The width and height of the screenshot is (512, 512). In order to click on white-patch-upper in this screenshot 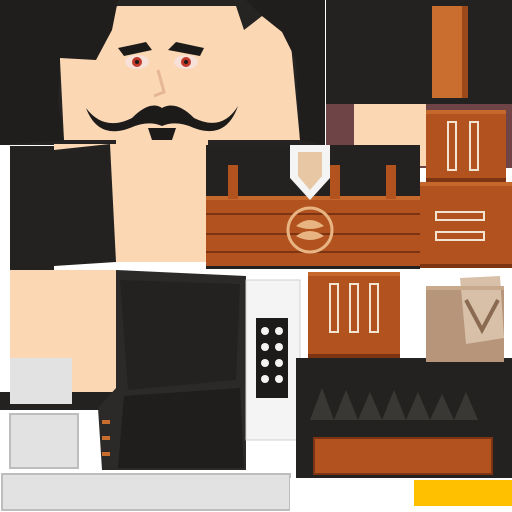, I will do `click(41, 381)`.